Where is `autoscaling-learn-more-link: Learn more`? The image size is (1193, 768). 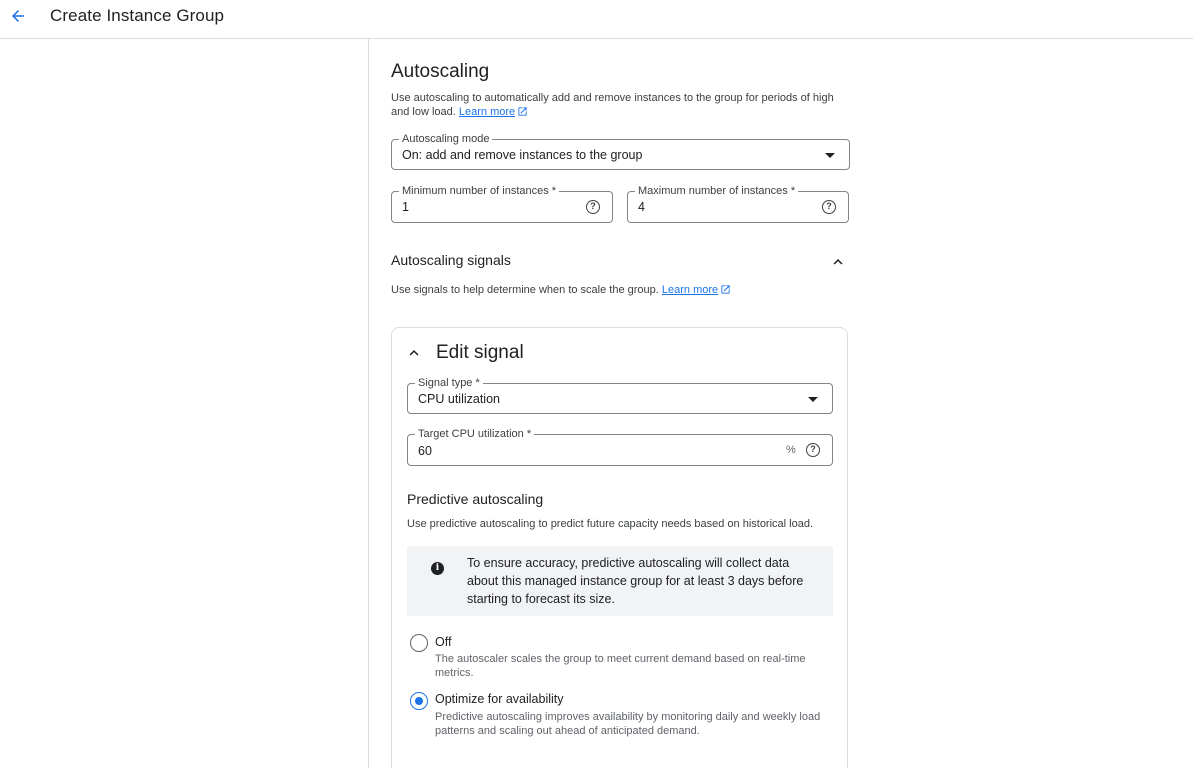
autoscaling-learn-more-link: Learn more is located at coordinates (487, 112).